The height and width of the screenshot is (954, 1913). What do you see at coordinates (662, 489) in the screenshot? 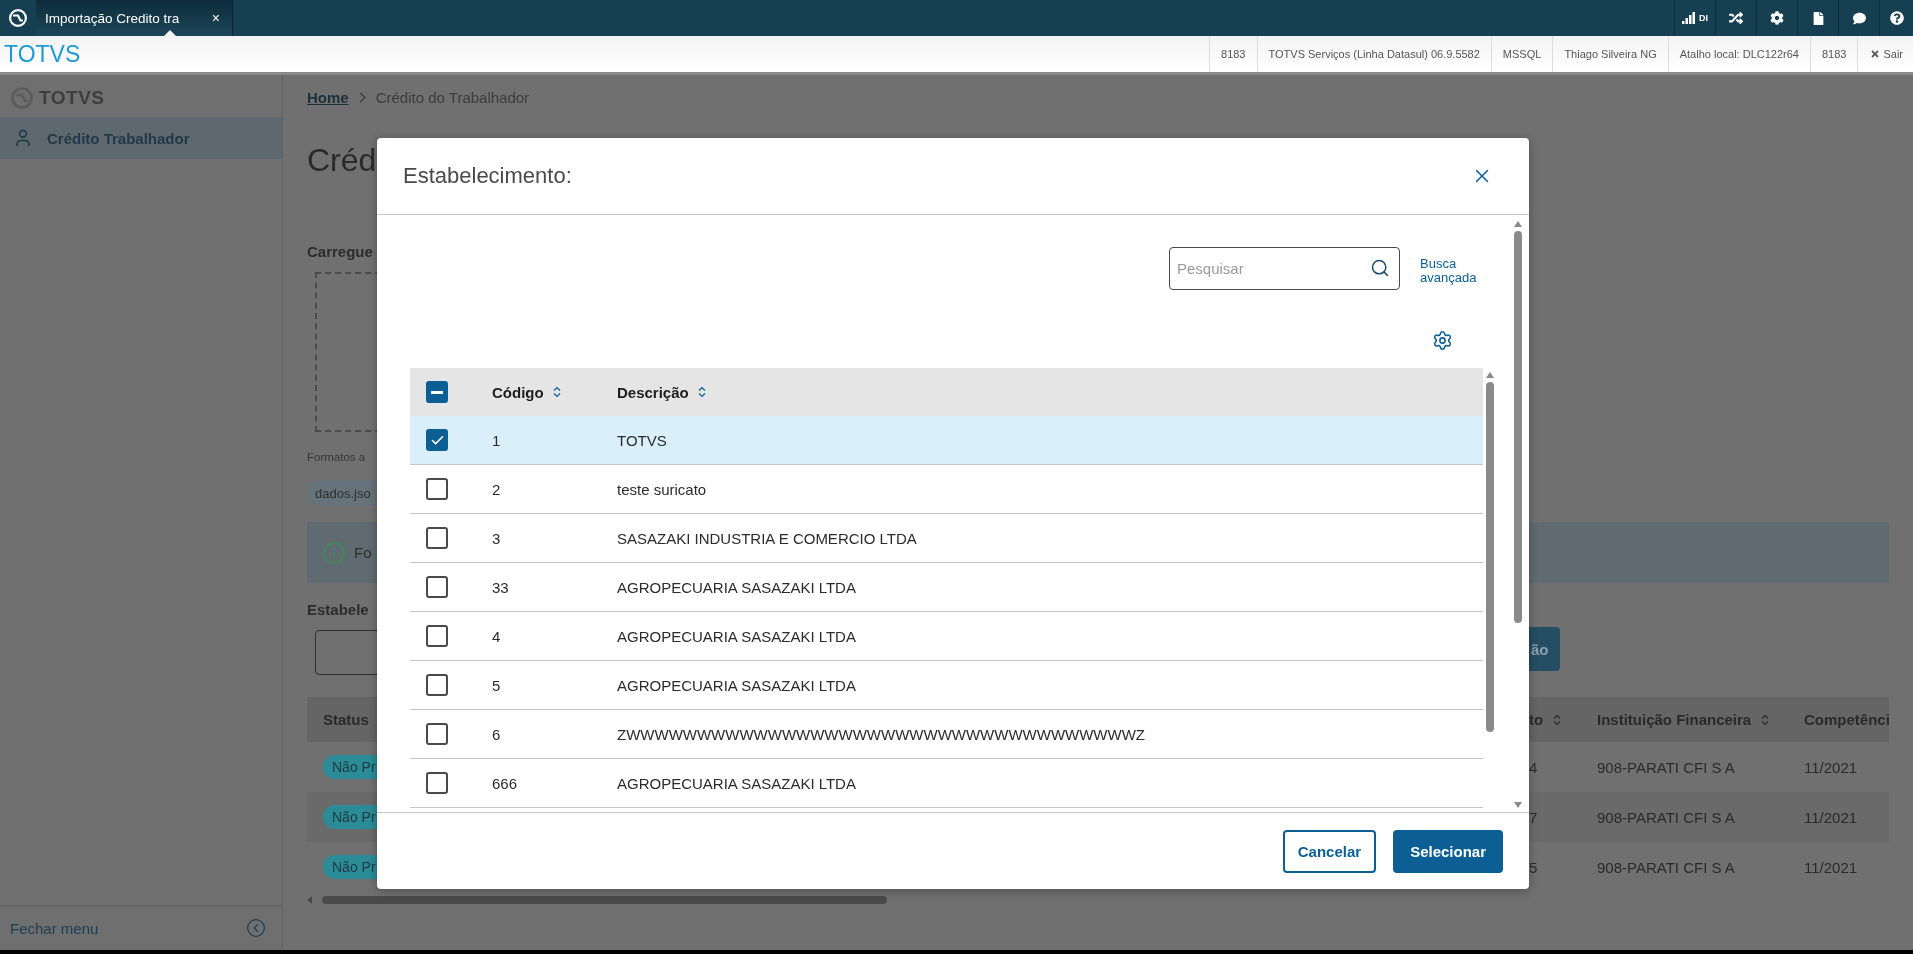
I see `table-cell-text: teste suricato` at bounding box center [662, 489].